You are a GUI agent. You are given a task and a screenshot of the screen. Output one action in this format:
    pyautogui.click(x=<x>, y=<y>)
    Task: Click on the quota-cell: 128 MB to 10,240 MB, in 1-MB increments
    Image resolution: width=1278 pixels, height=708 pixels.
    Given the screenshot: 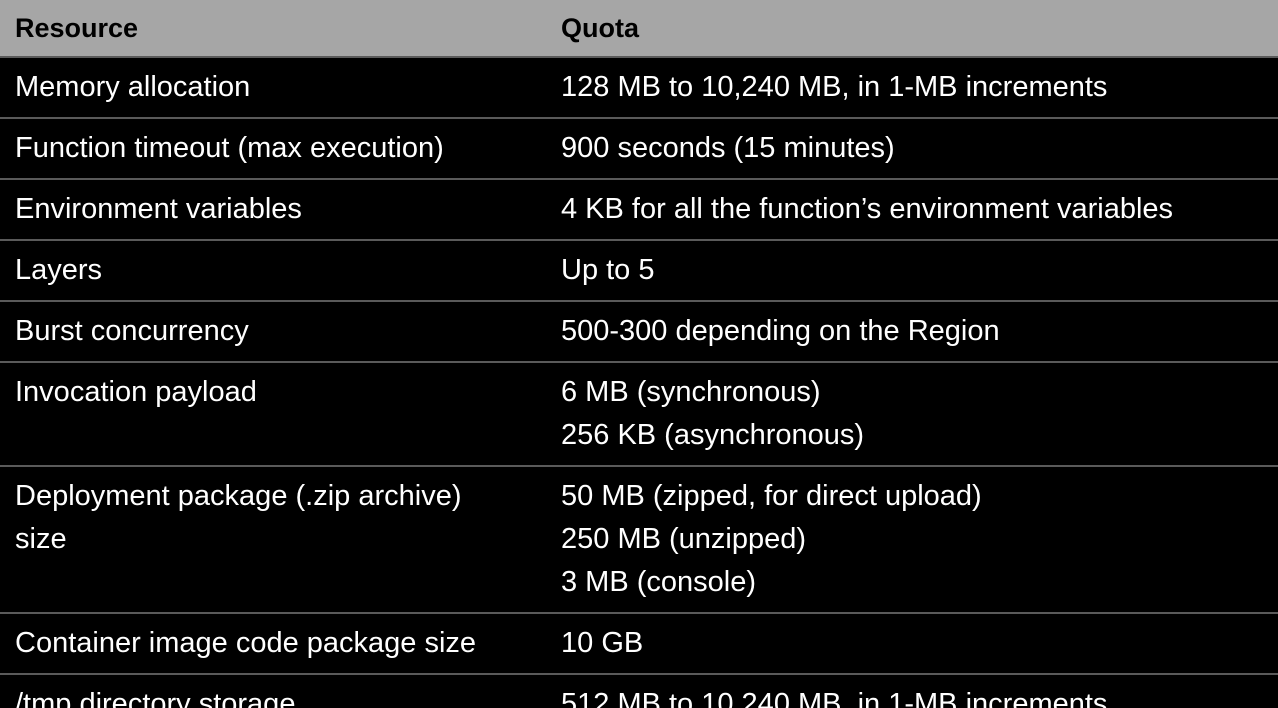 What is the action you would take?
    pyautogui.click(x=912, y=88)
    